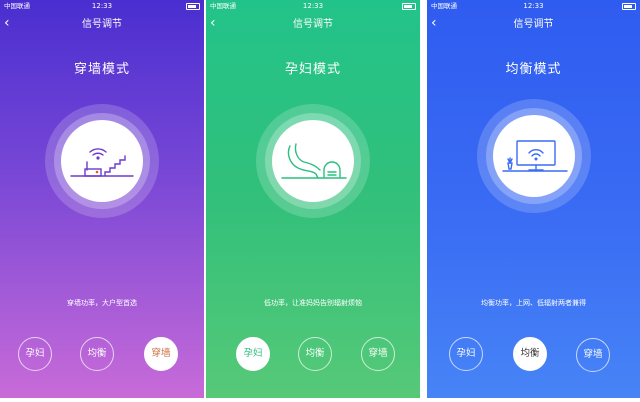  I want to click on mode-title: 均衡模式, so click(533, 69).